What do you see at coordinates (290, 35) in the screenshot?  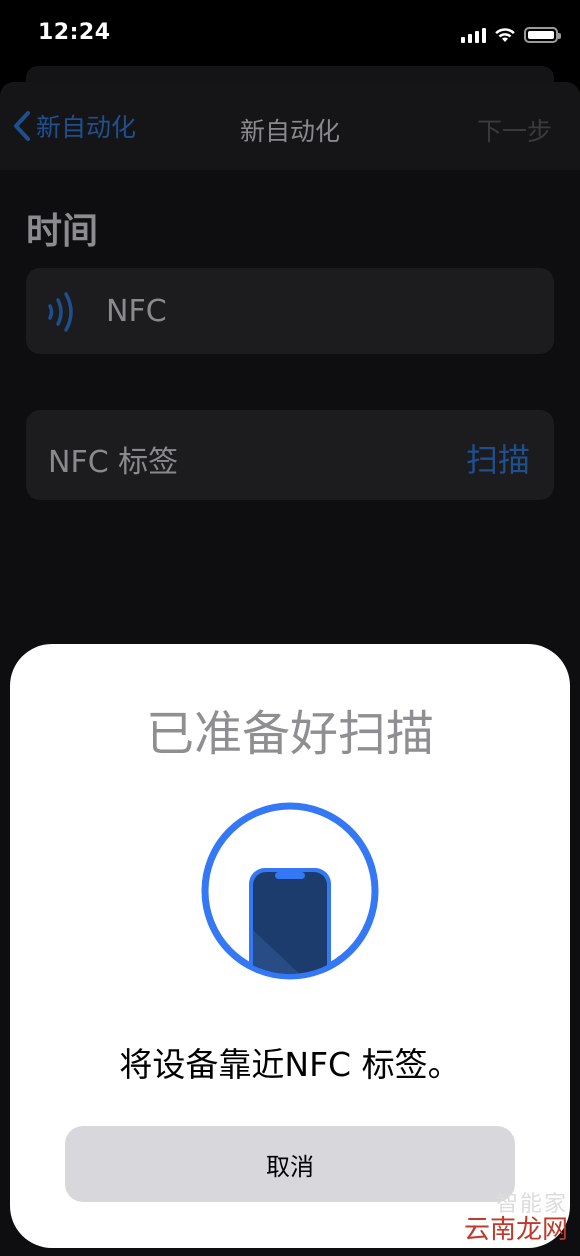 I see `status-bar: 12:24` at bounding box center [290, 35].